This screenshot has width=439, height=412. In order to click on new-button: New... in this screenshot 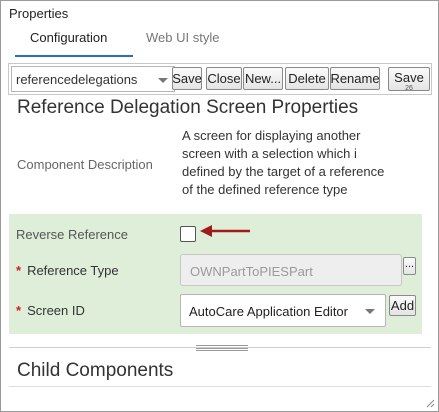, I will do `click(263, 78)`.